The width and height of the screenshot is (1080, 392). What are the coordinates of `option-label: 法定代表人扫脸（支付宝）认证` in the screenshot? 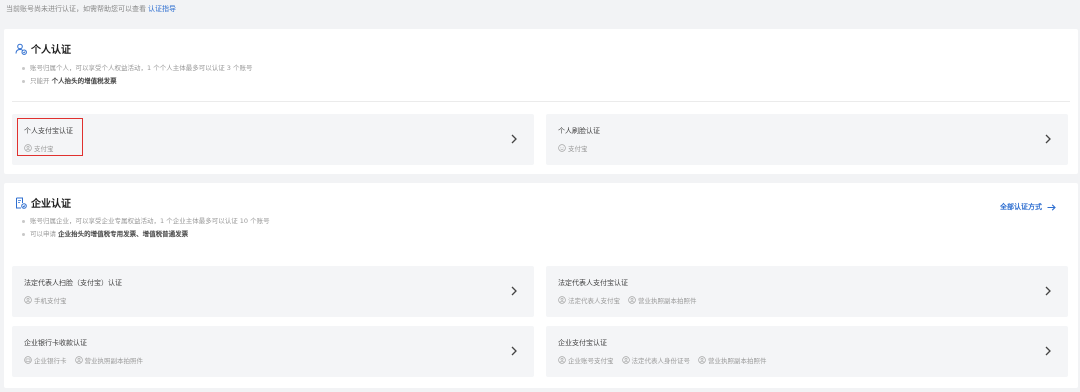 It's located at (73, 283).